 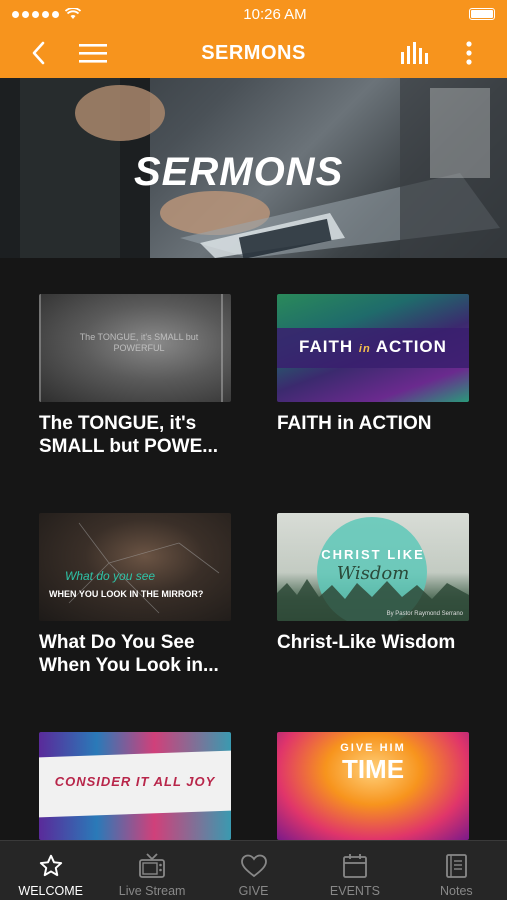 What do you see at coordinates (354, 891) in the screenshot?
I see `tab-label: EVENTS` at bounding box center [354, 891].